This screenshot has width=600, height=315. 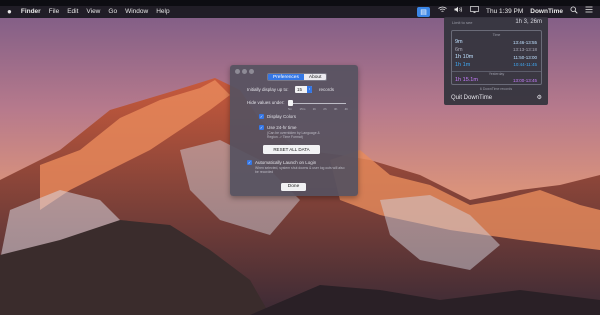 What do you see at coordinates (282, 116) in the screenshot?
I see `display-colors-label: Display Colors` at bounding box center [282, 116].